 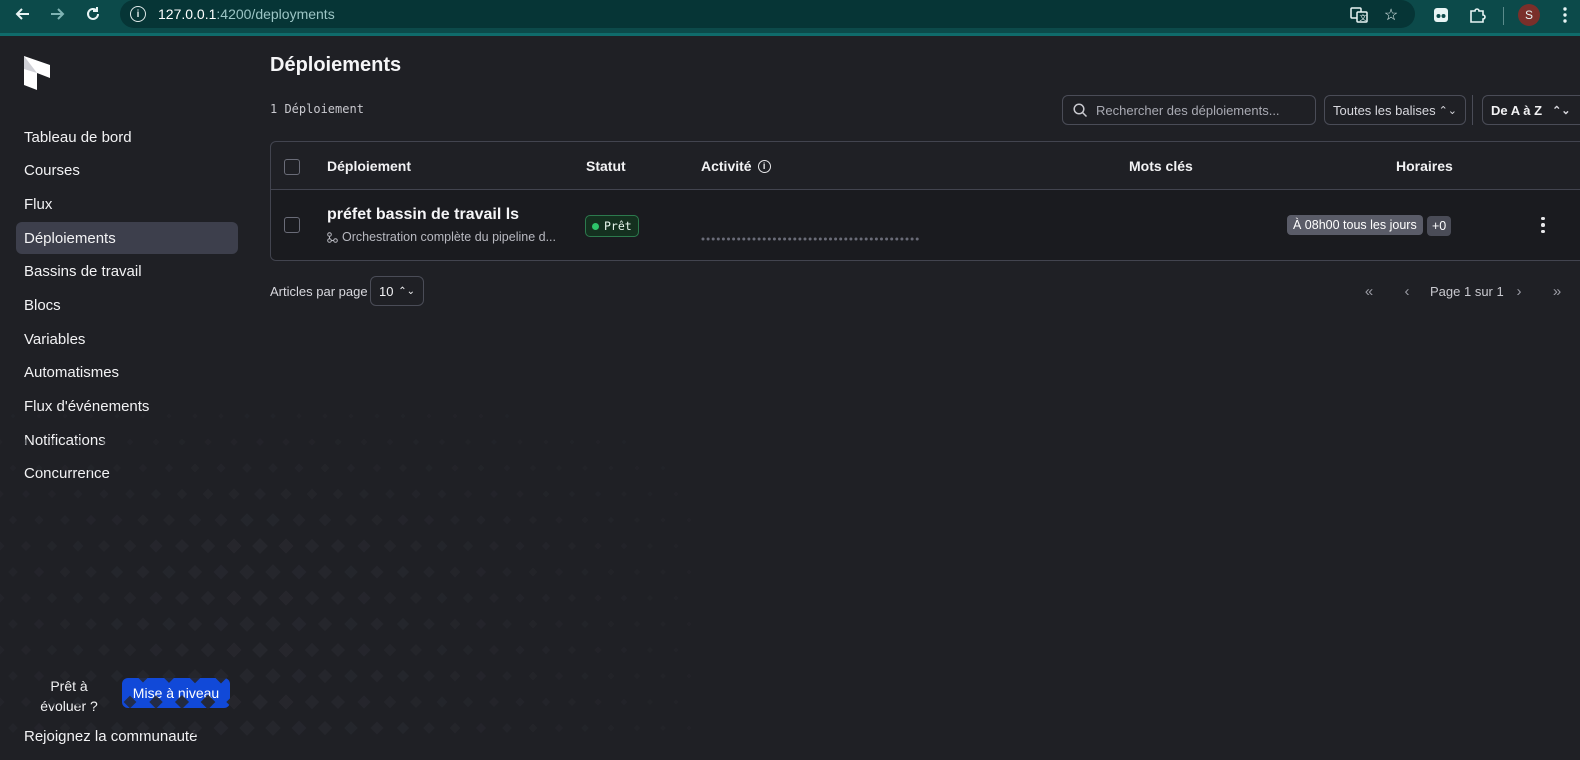 I want to click on previous-page-icon: ‹, so click(x=1407, y=291).